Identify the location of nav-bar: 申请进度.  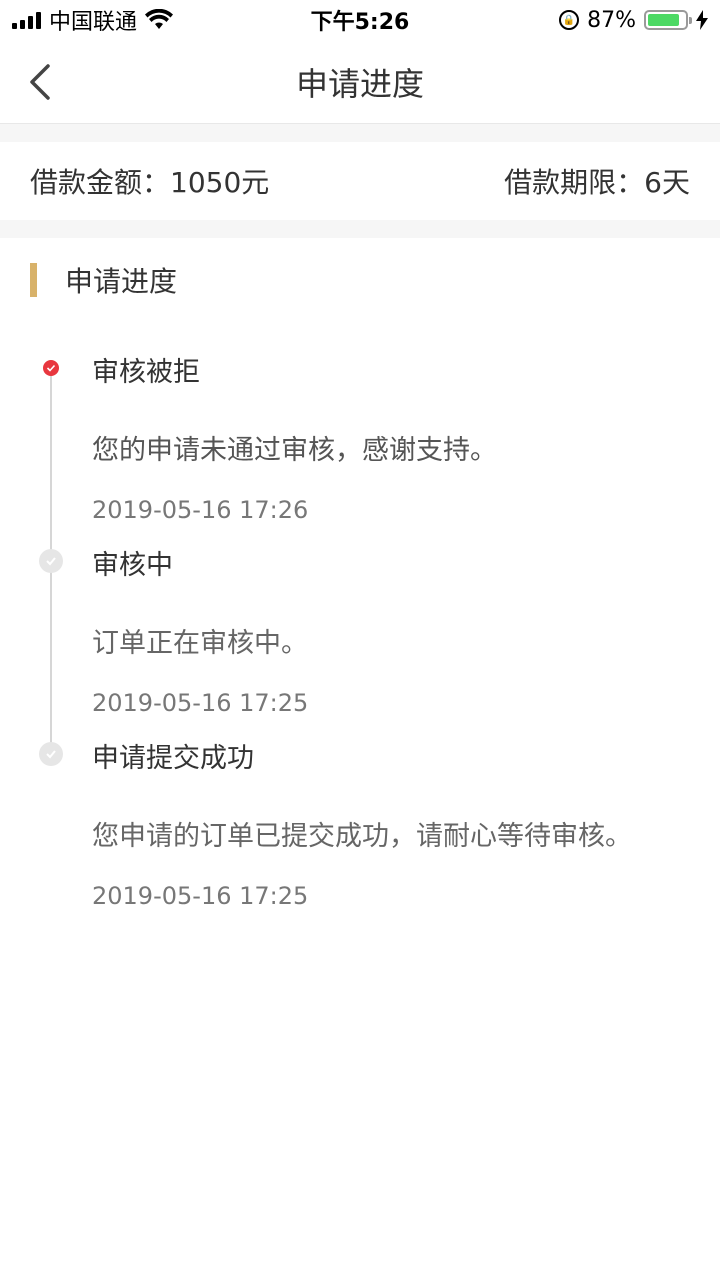
(360, 82).